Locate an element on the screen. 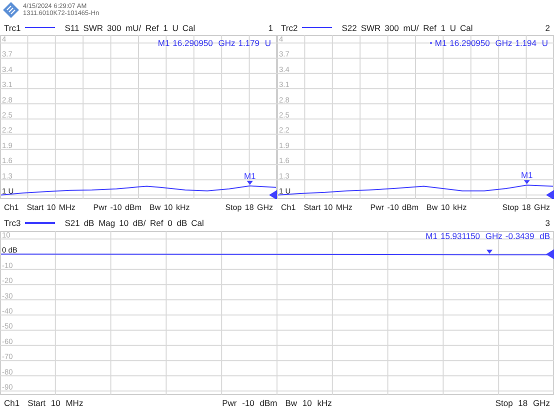  format-label: dB Mag is located at coordinates (100, 223).